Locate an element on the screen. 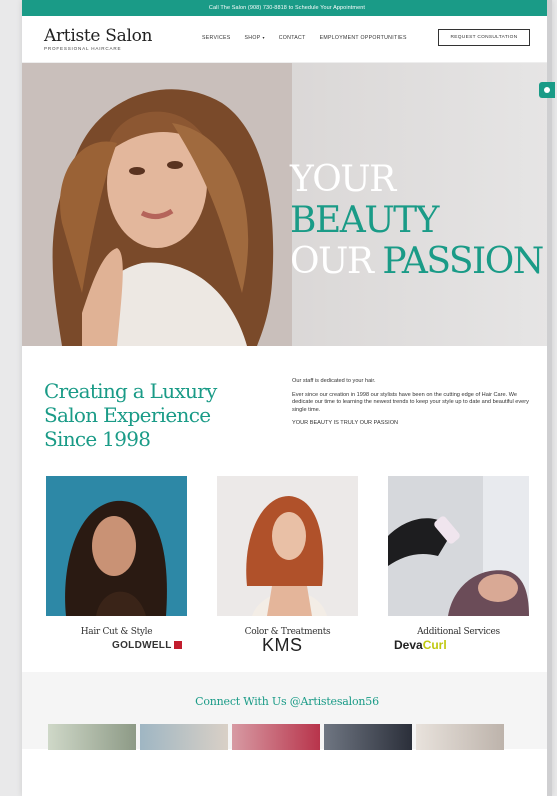 This screenshot has height=796, width=557. hero-headline: YOUR BEAUTY OUR PASSION is located at coordinates (421, 220).